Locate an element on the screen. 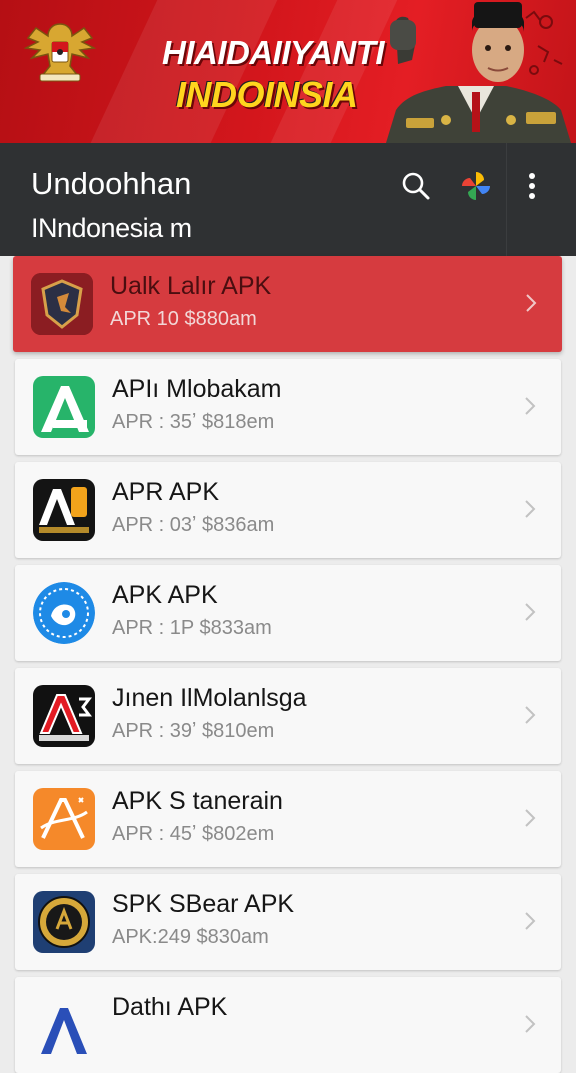  search-icon is located at coordinates (416, 186).